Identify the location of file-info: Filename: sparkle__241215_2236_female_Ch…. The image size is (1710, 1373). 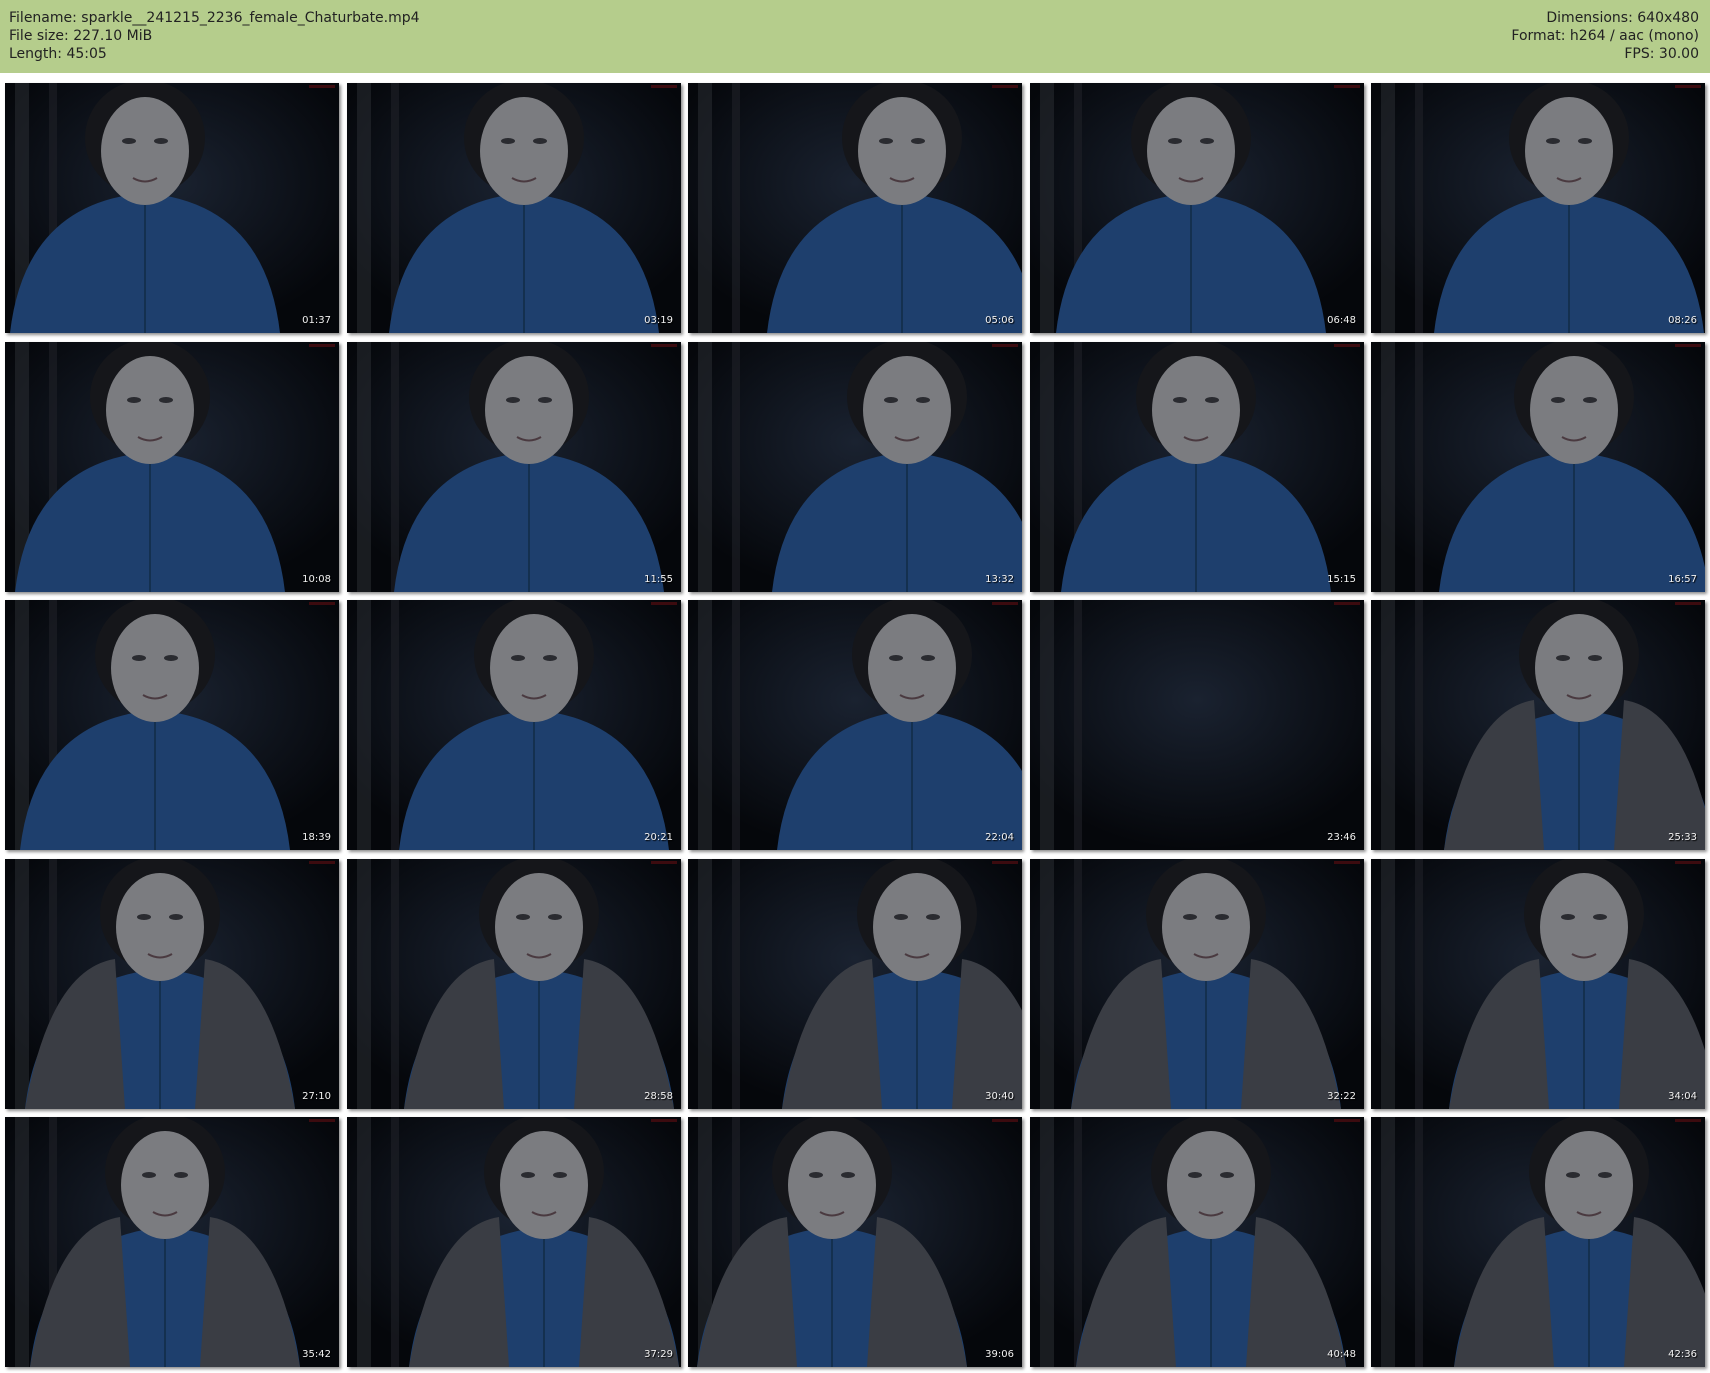
(214, 36).